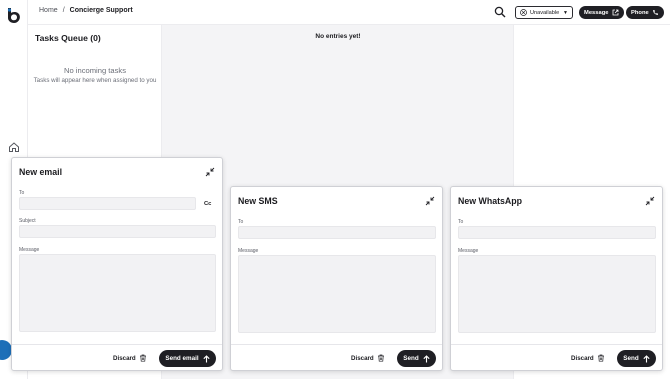 The width and height of the screenshot is (670, 379). Describe the element at coordinates (490, 201) in the screenshot. I see `composer-title: New WhatsApp` at that location.